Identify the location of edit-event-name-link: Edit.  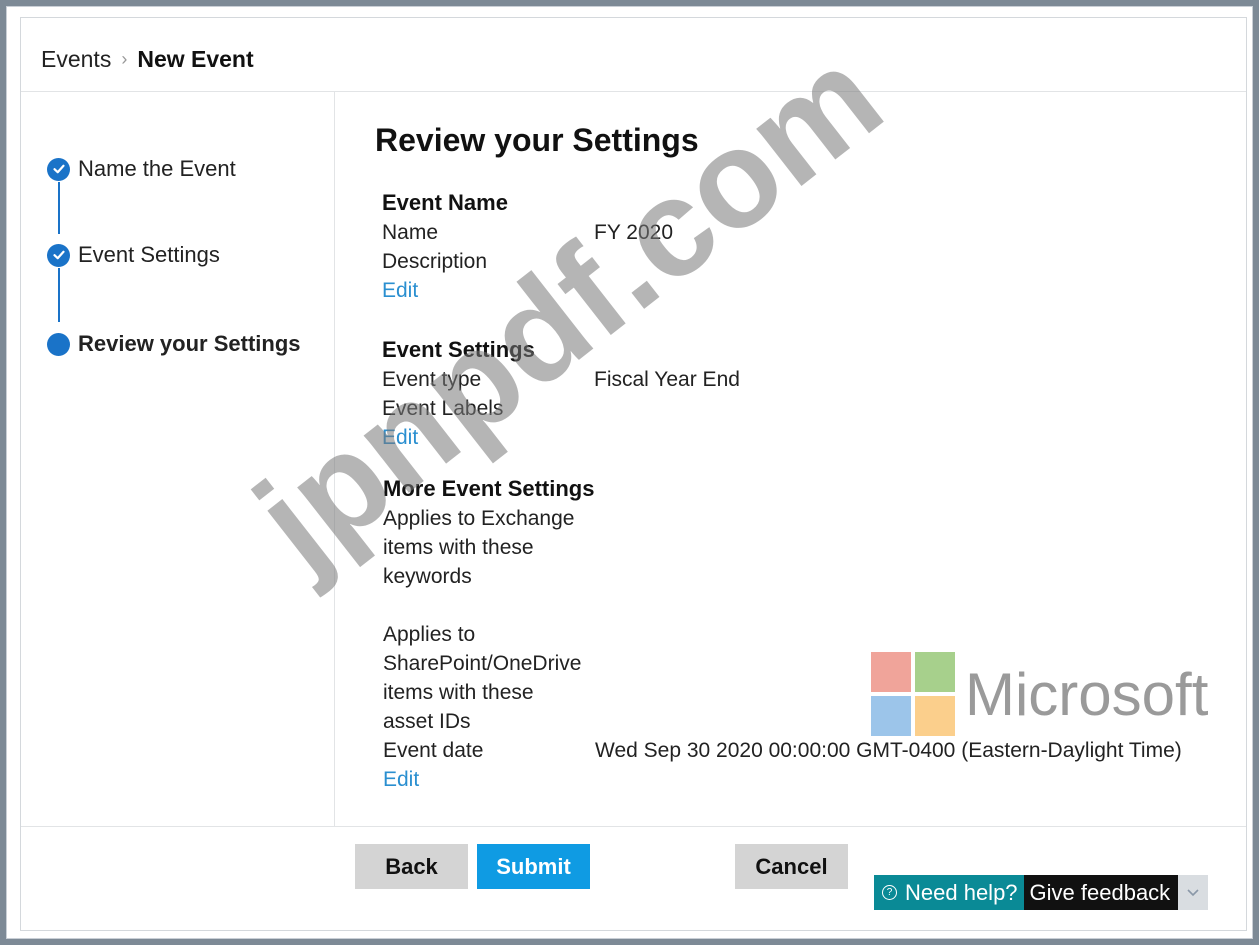
(527, 290).